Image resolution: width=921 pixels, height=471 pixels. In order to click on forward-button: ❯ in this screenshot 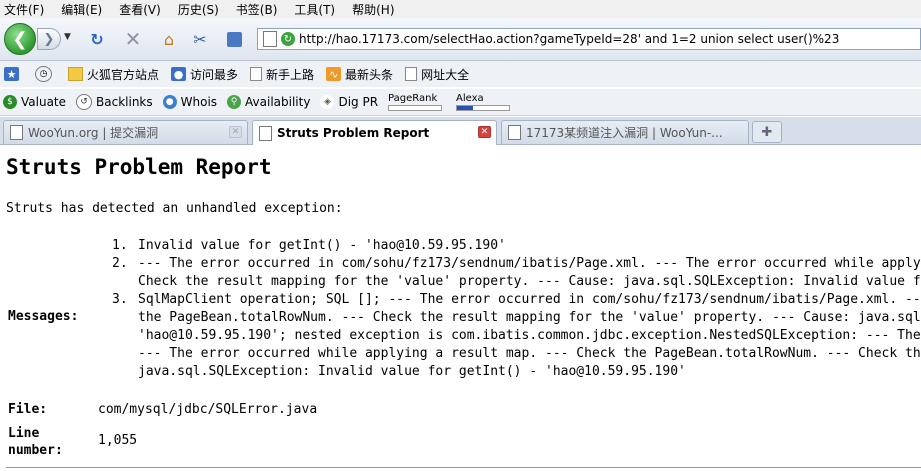, I will do `click(49, 39)`.